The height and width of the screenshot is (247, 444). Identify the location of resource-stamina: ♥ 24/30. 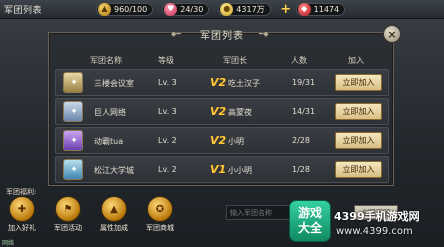
(186, 9).